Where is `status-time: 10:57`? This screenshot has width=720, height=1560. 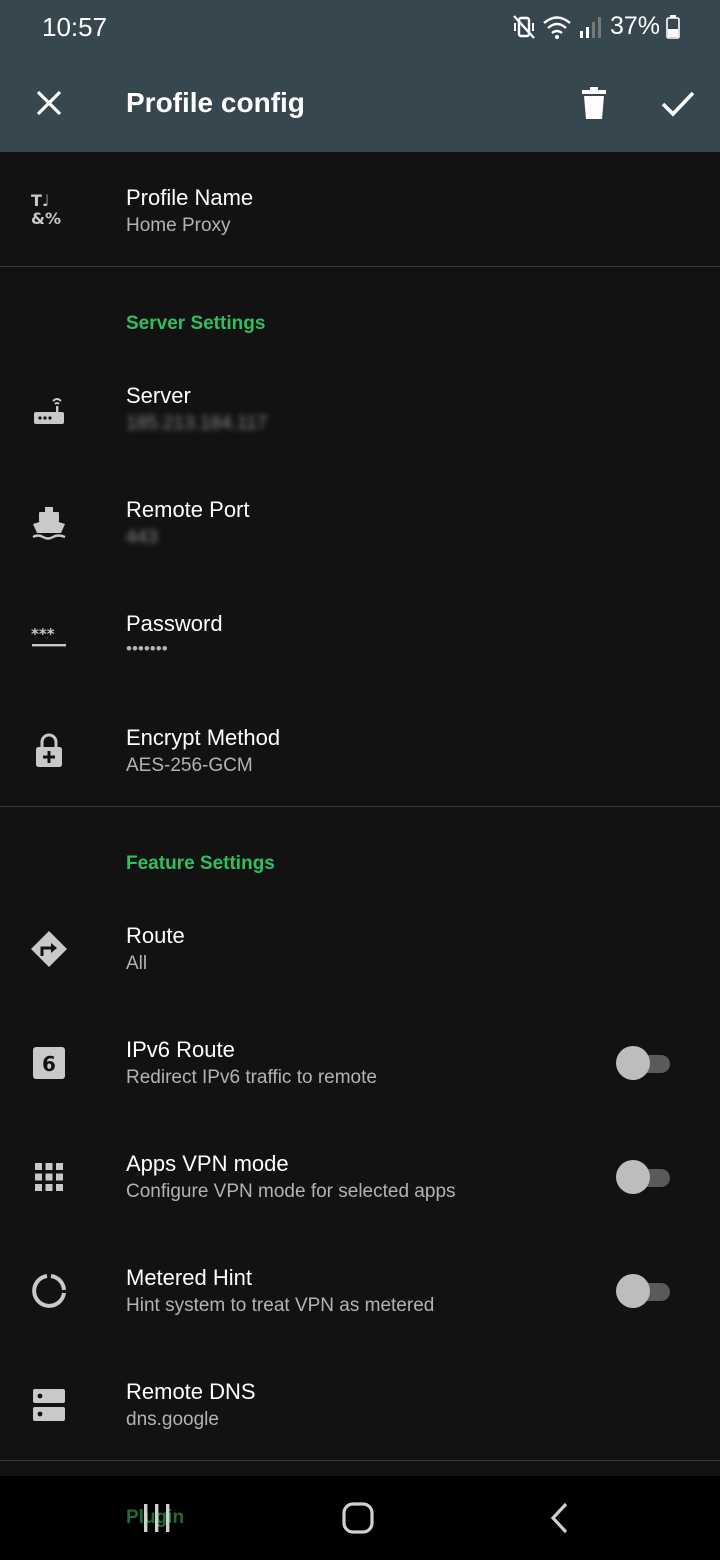 status-time: 10:57 is located at coordinates (75, 27).